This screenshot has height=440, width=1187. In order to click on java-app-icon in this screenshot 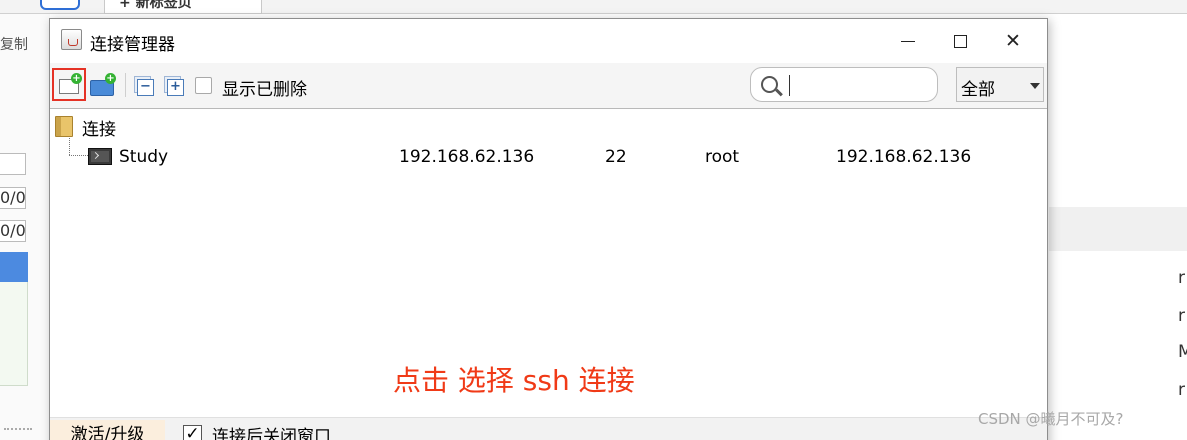, I will do `click(71, 39)`.